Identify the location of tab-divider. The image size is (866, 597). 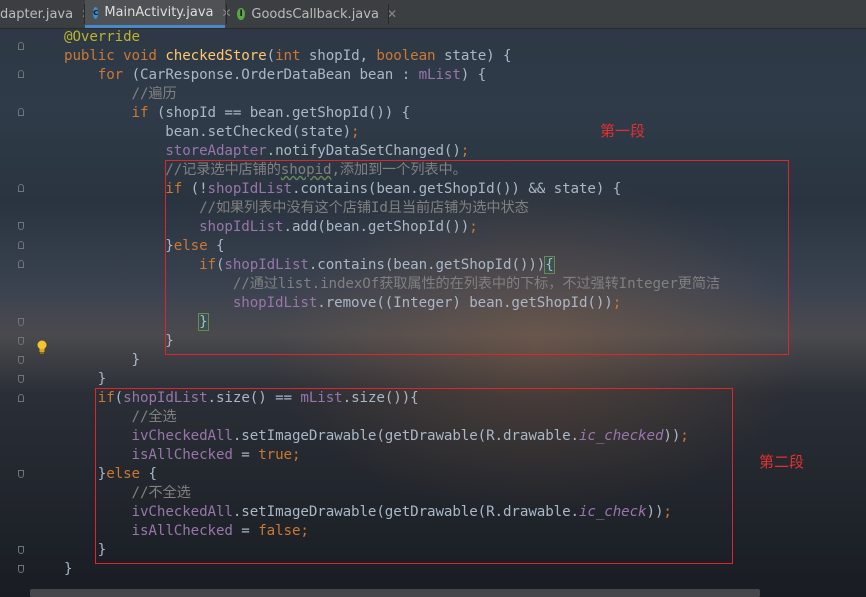
(388, 14).